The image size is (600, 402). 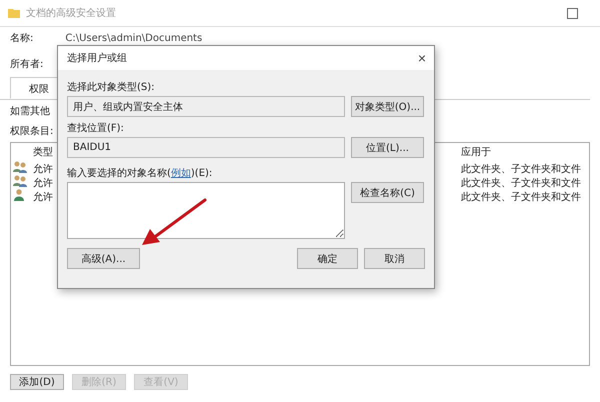 What do you see at coordinates (19, 195) in the screenshot?
I see `user-icon` at bounding box center [19, 195].